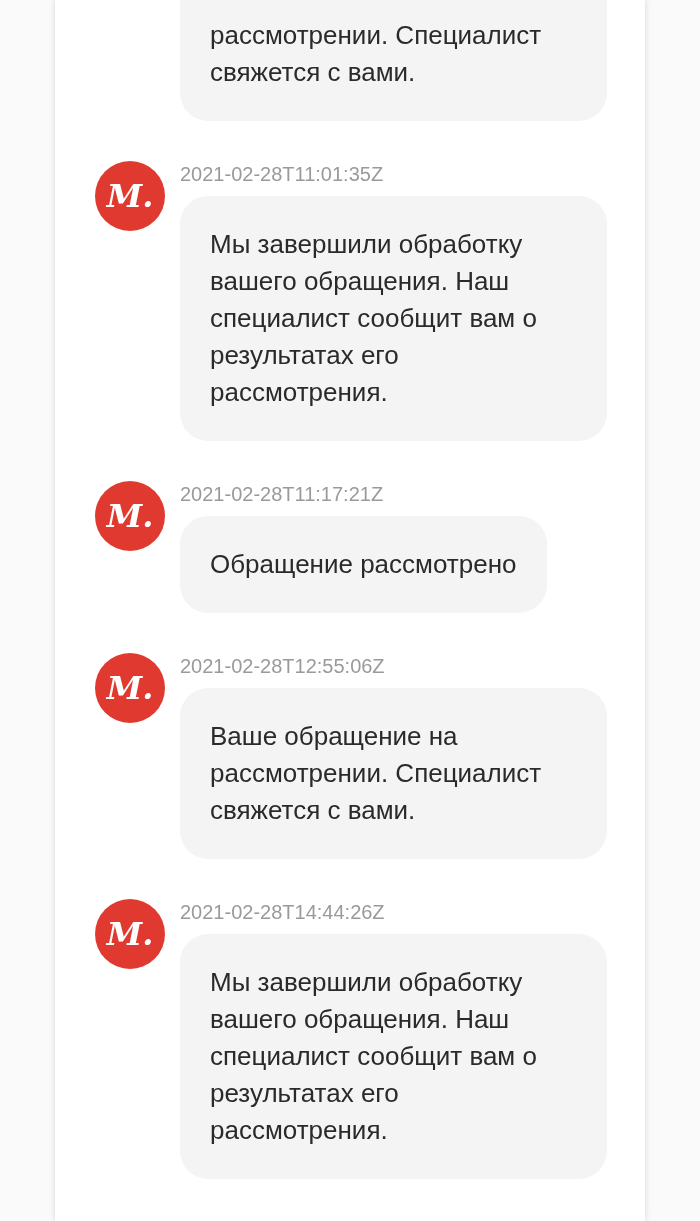  What do you see at coordinates (363, 564) in the screenshot?
I see `message-bubble: Обращение рассмотрено` at bounding box center [363, 564].